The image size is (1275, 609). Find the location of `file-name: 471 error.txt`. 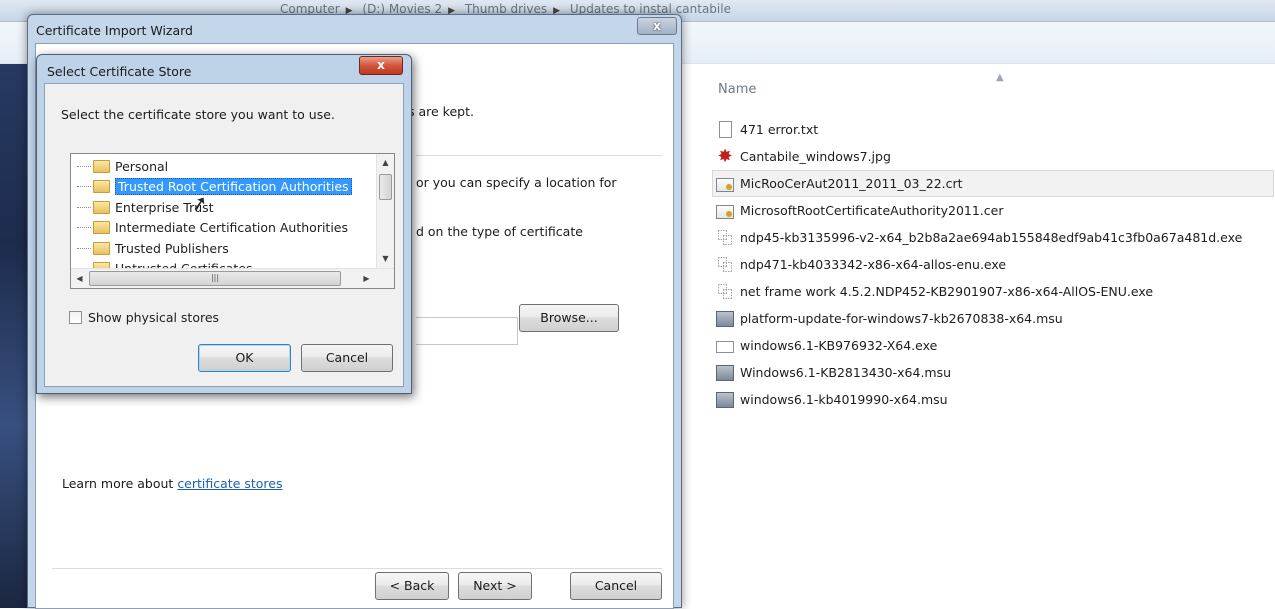

file-name: 471 error.txt is located at coordinates (779, 129).